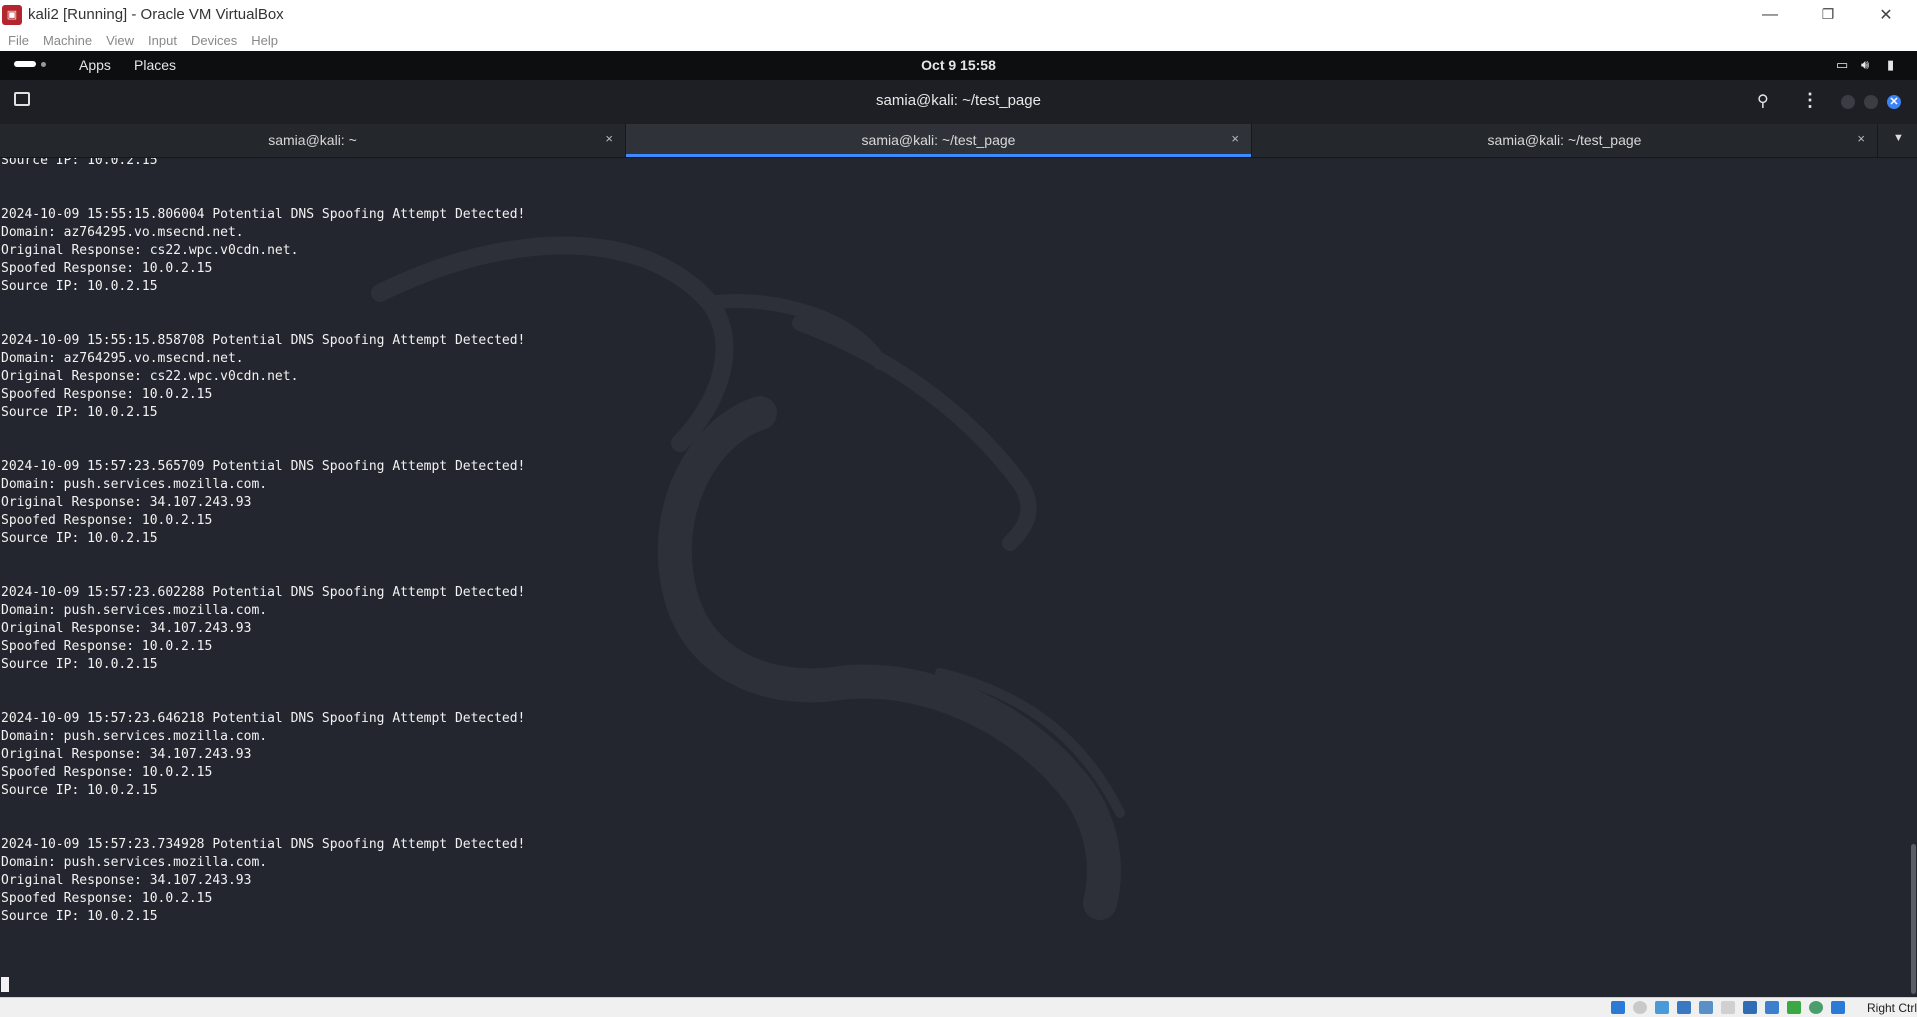  What do you see at coordinates (1890, 65) in the screenshot?
I see `battery-icon: ▮` at bounding box center [1890, 65].